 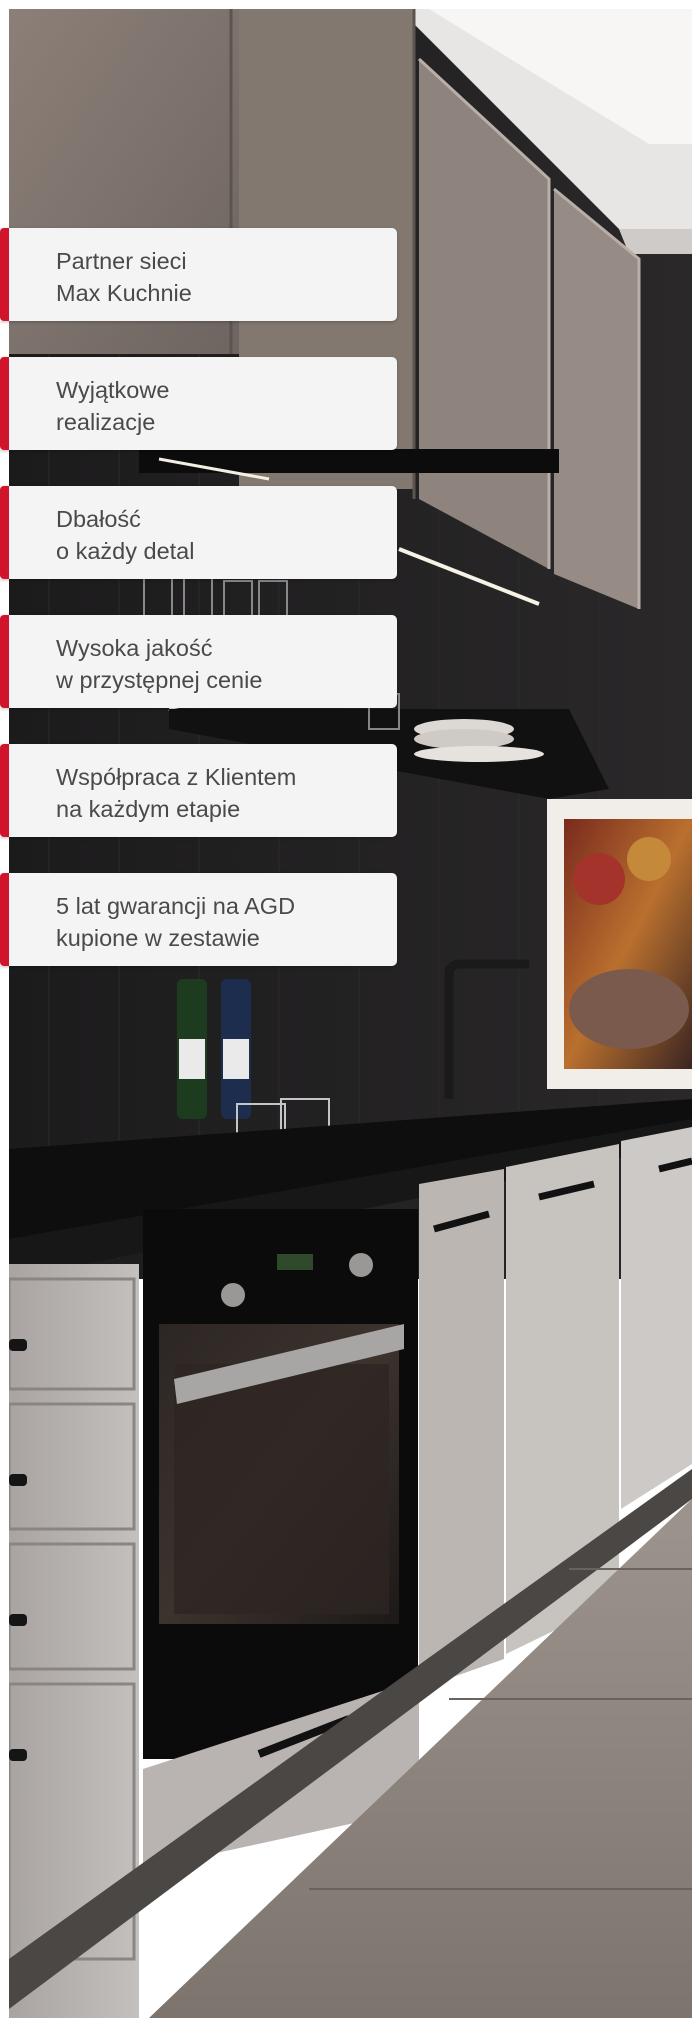 I want to click on feature-card-realizations: Wyjątkowe realizacje, so click(x=198, y=403).